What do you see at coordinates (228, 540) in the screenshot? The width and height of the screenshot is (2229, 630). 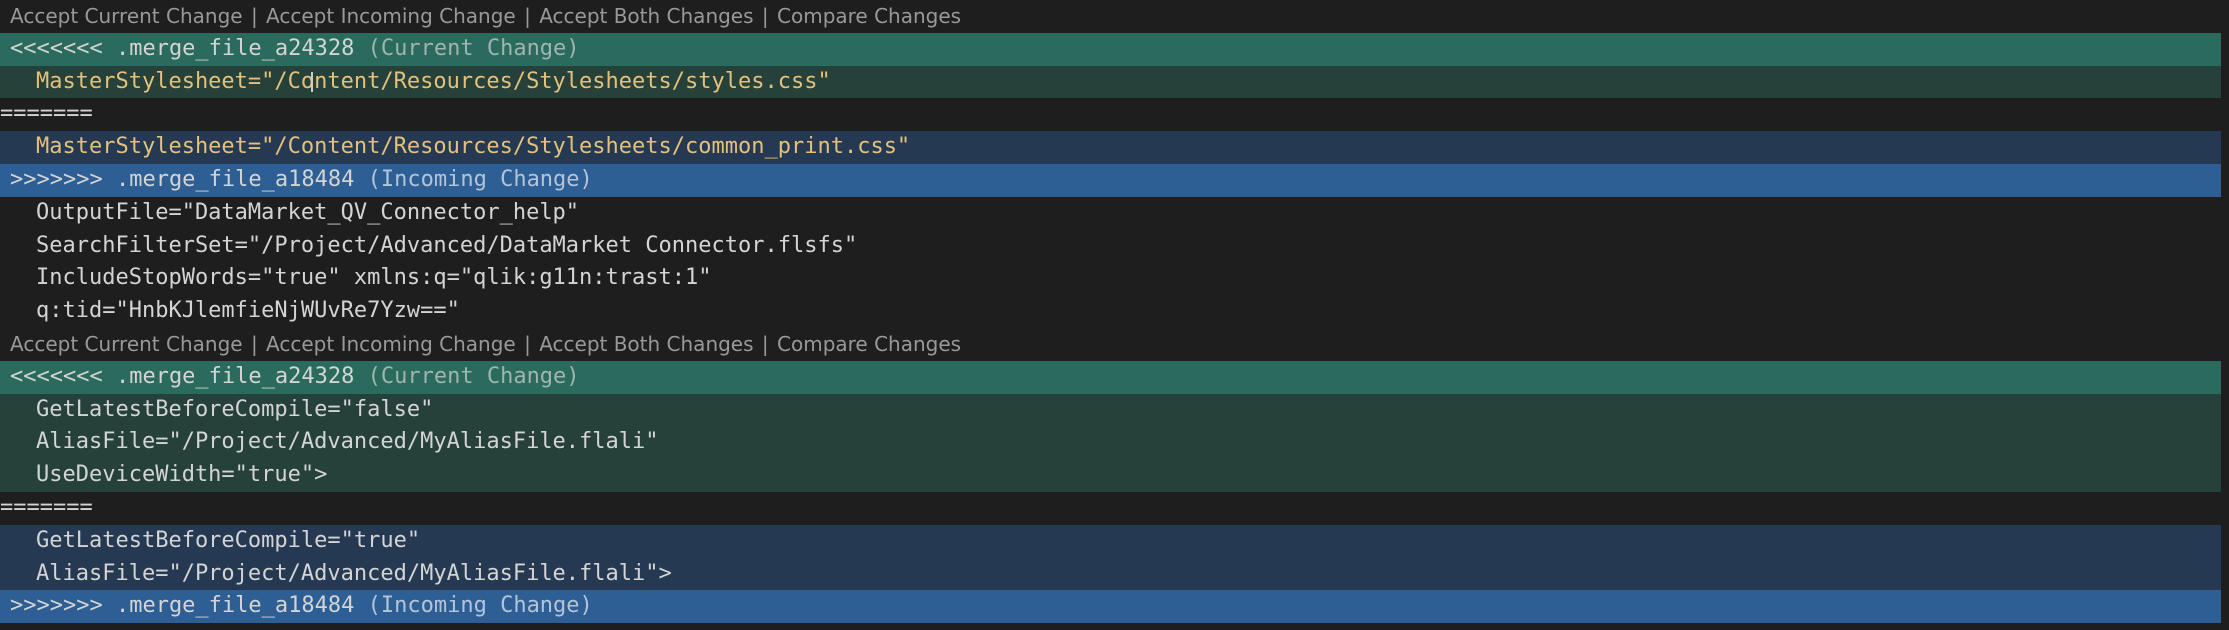 I see `code-text: GetLatestBeforeCompile="true"` at bounding box center [228, 540].